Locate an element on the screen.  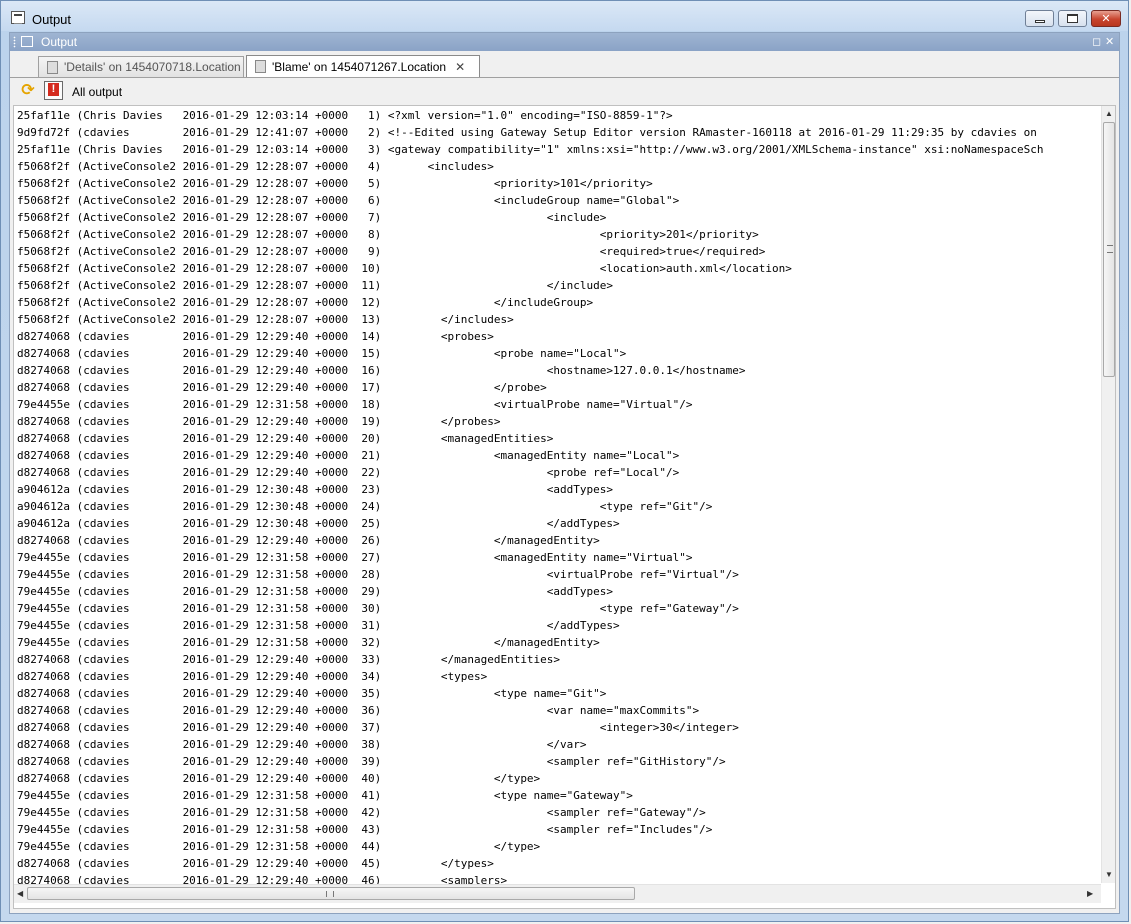
maximize-icon is located at coordinates (1072, 18).